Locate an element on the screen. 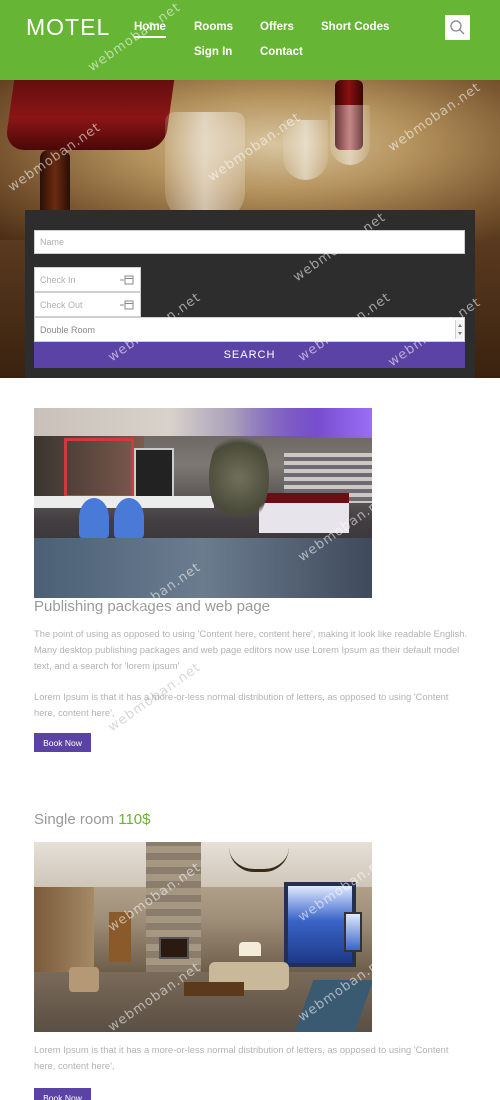 The image size is (500, 1100). checkin-input: Check In is located at coordinates (87, 279).